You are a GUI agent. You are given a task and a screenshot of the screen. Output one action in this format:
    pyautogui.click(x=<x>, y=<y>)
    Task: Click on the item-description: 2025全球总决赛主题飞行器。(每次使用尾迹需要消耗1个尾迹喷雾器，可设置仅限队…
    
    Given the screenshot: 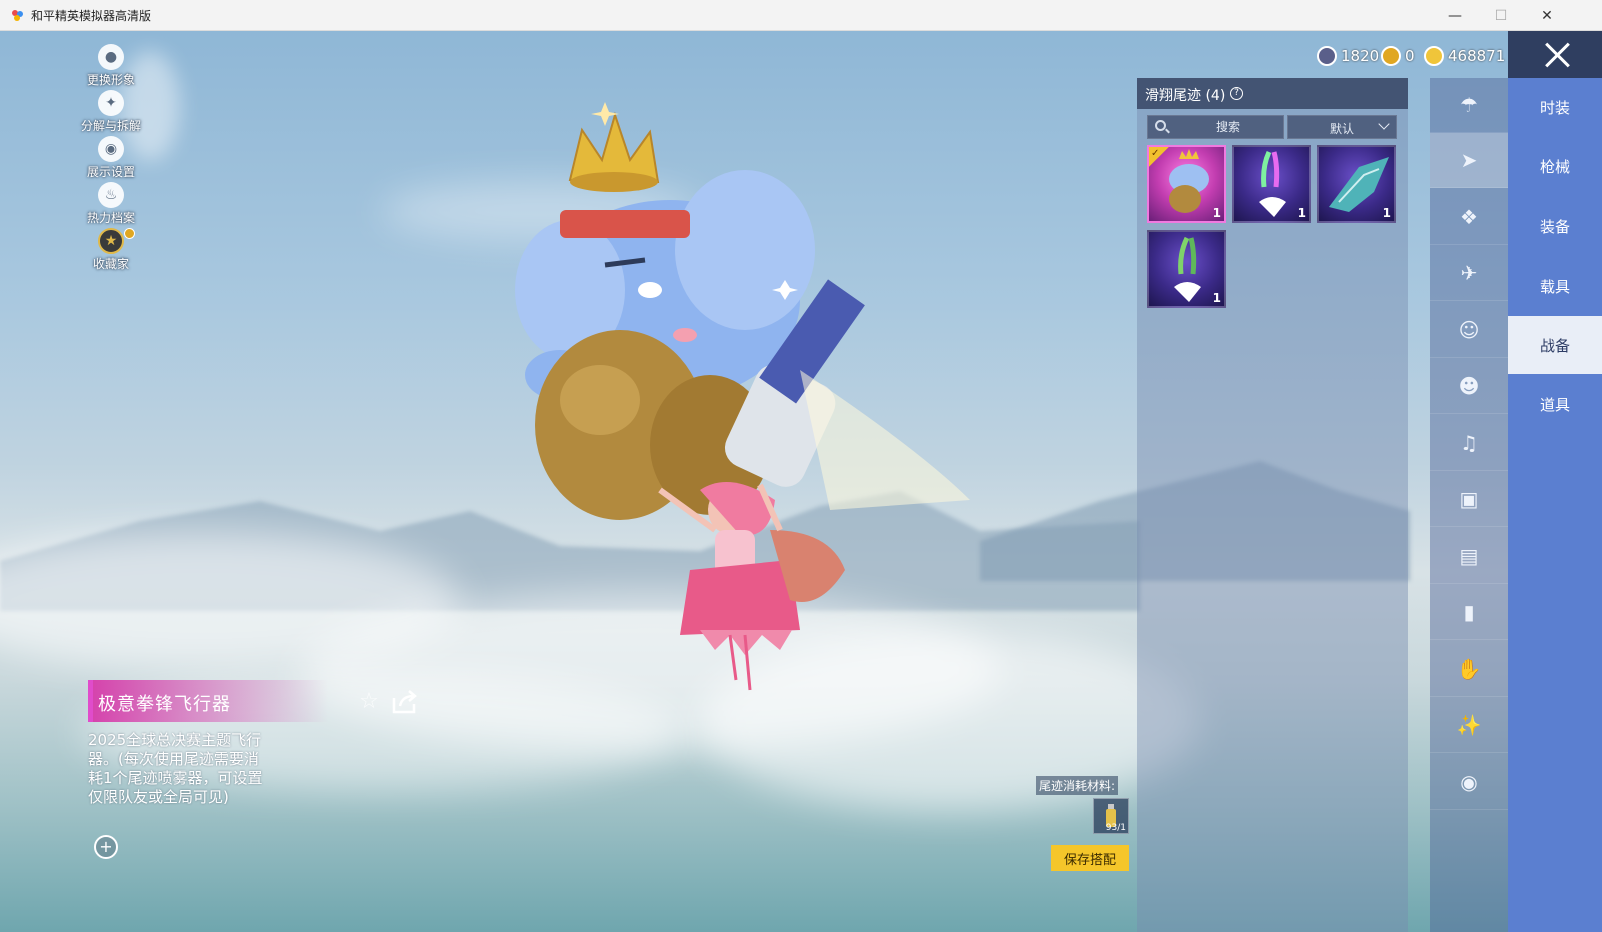 What is the action you would take?
    pyautogui.click(x=175, y=768)
    